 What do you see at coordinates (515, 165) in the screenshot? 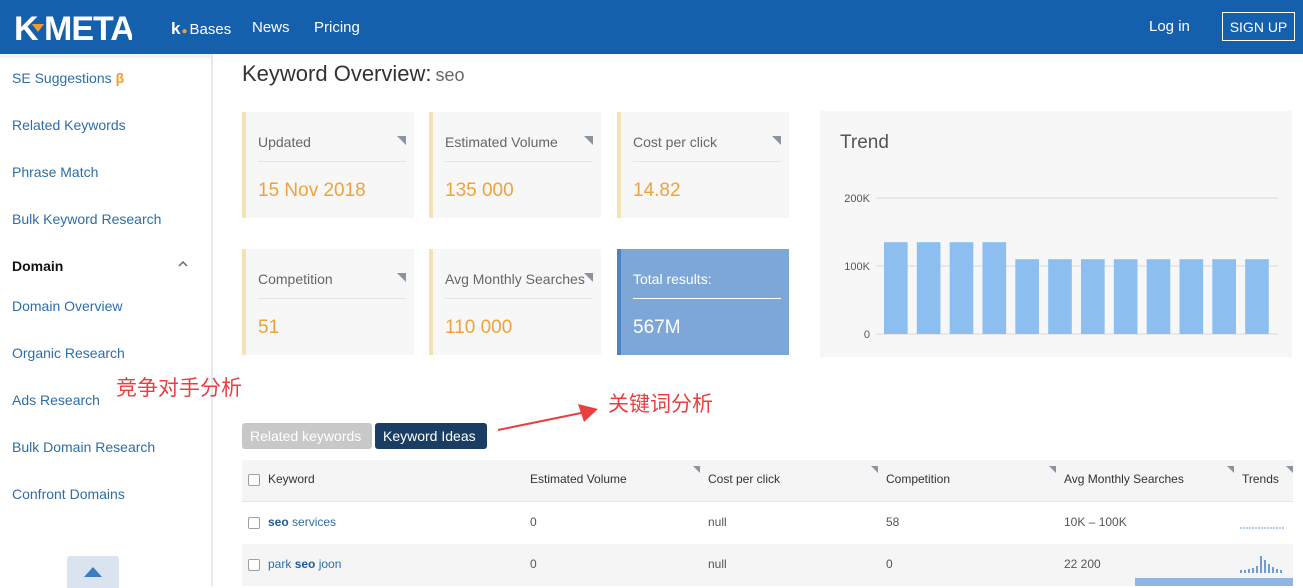
I see `metric-card-estimated-volume: Estimated Volume 135 000` at bounding box center [515, 165].